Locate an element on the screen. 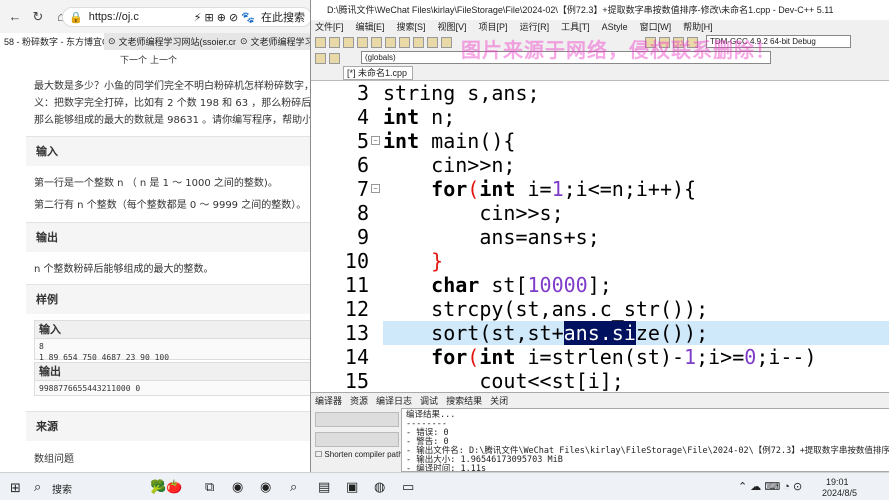  menu-search: 搜索[S] is located at coordinates (411, 27).